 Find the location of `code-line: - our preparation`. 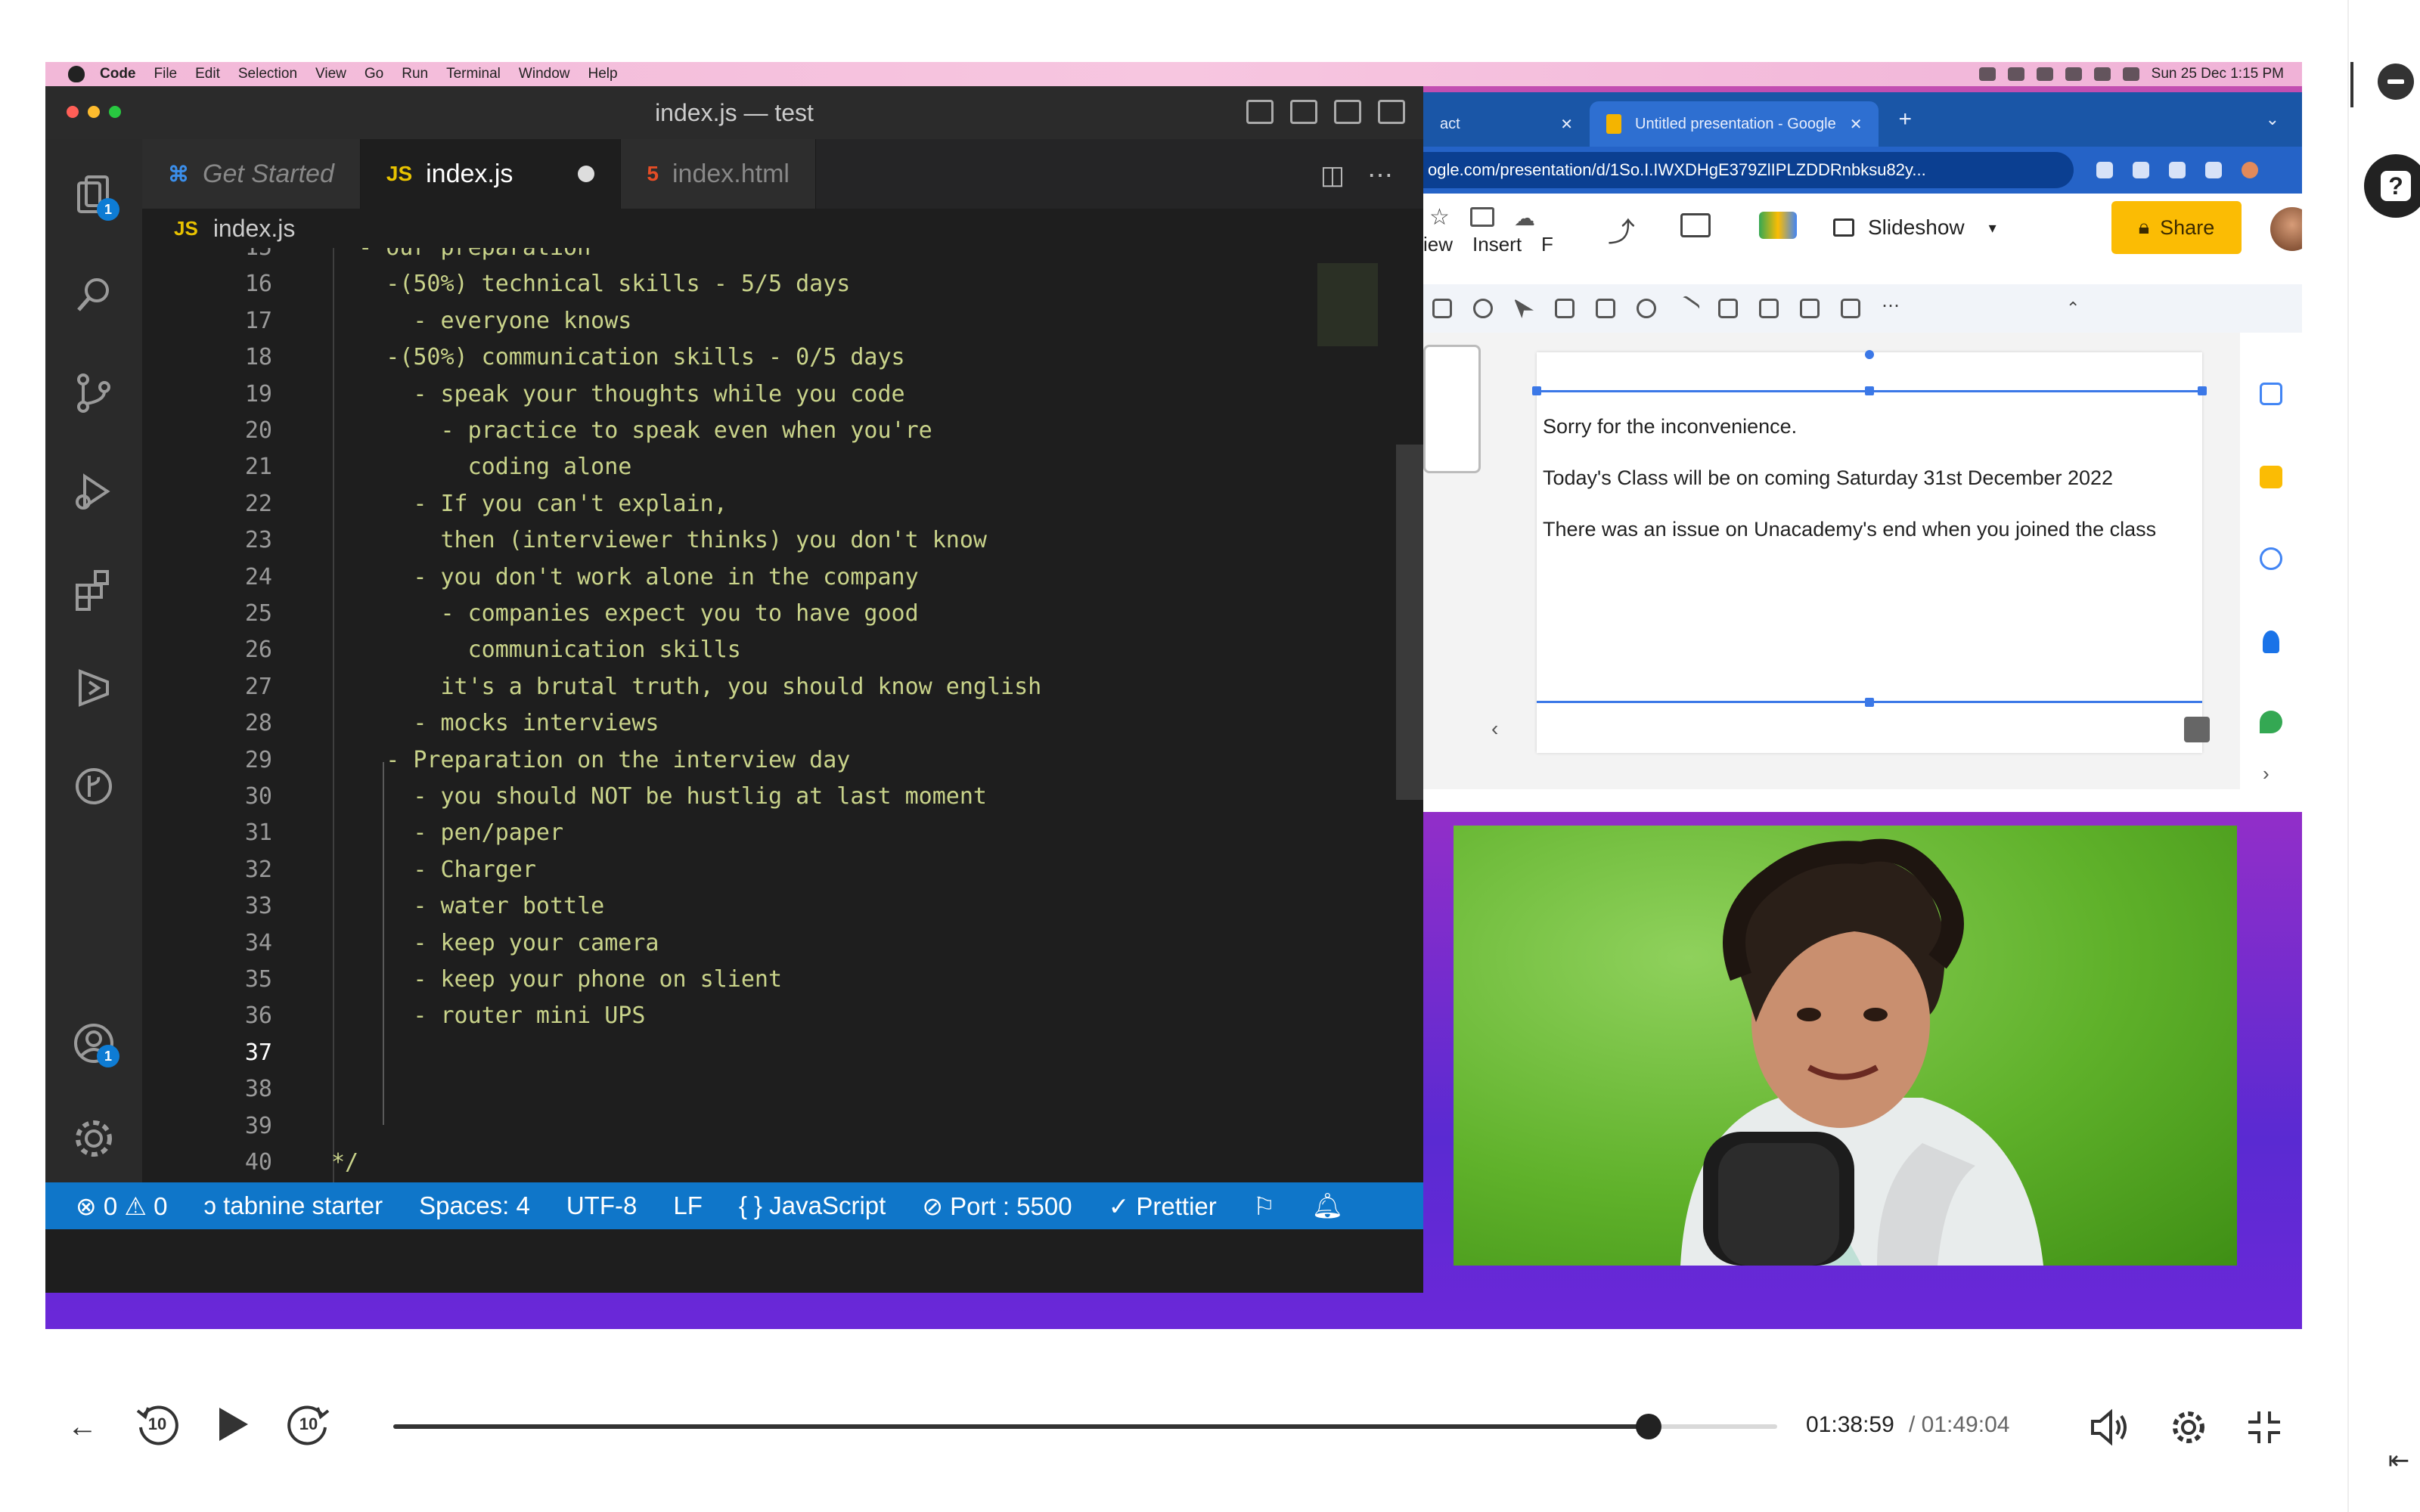

code-line: - our preparation is located at coordinates (461, 254).